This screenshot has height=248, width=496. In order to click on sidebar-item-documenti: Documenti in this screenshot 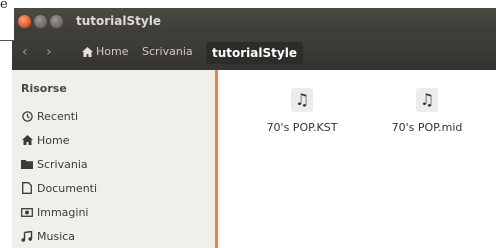, I will do `click(59, 188)`.